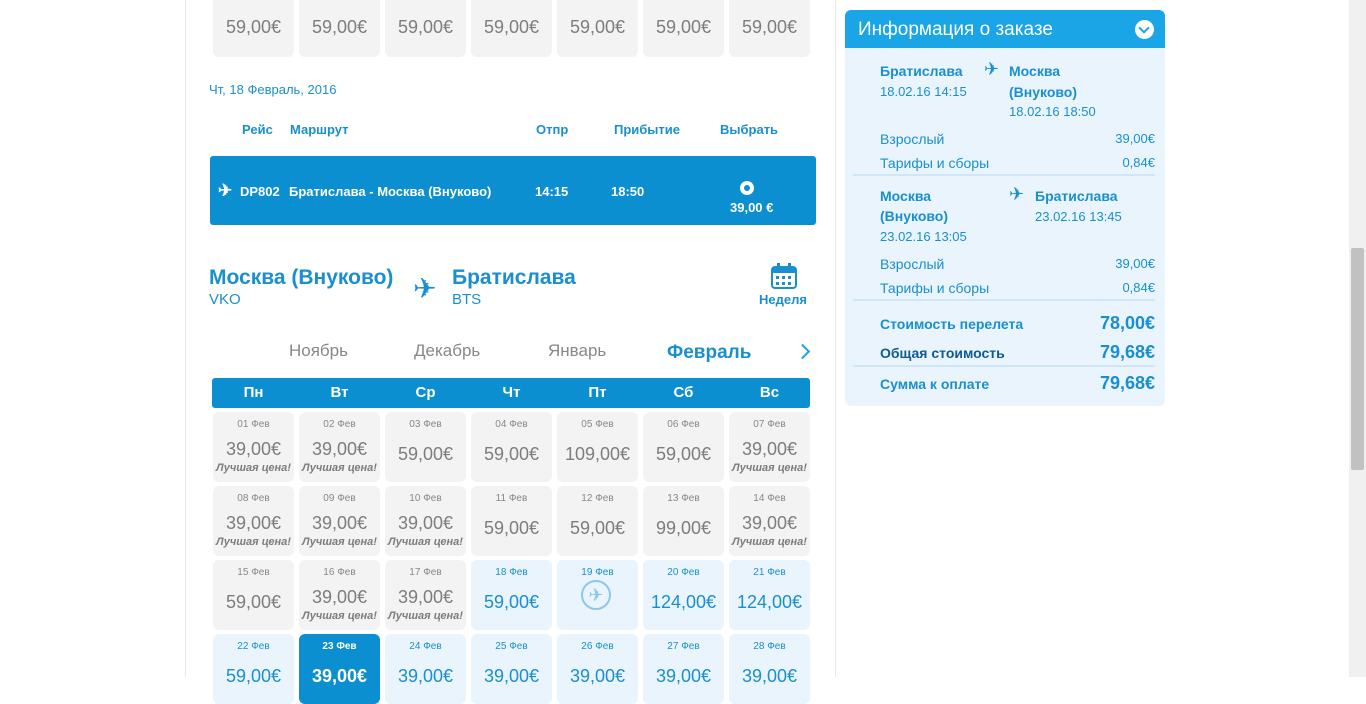 The height and width of the screenshot is (704, 1366). I want to click on weekday-label: Пн, so click(253, 392).